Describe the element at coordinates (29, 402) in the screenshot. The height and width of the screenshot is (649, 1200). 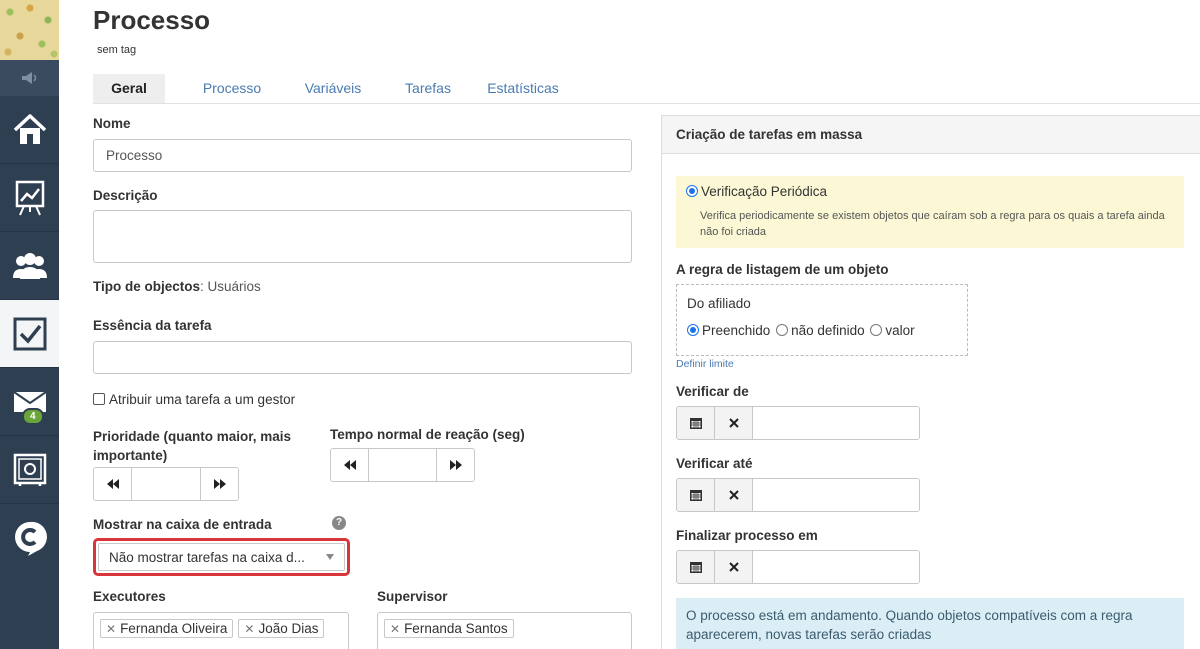
I see `sidebar-item-mail: 4` at that location.